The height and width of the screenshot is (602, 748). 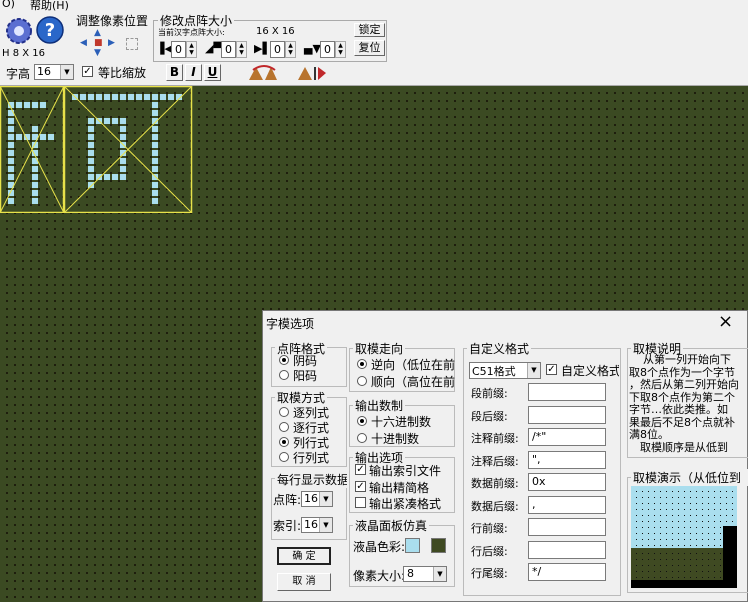 What do you see at coordinates (54, 72) in the screenshot?
I see `font-height-select: 16 ▼` at bounding box center [54, 72].